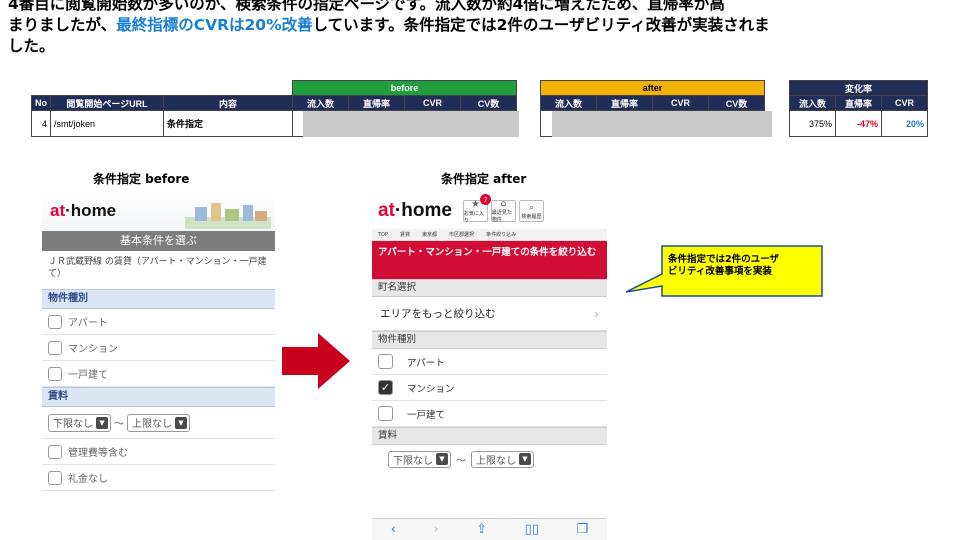  Describe the element at coordinates (62, 25) in the screenshot. I see `intro-line-2-a: まりましたが、` at that location.